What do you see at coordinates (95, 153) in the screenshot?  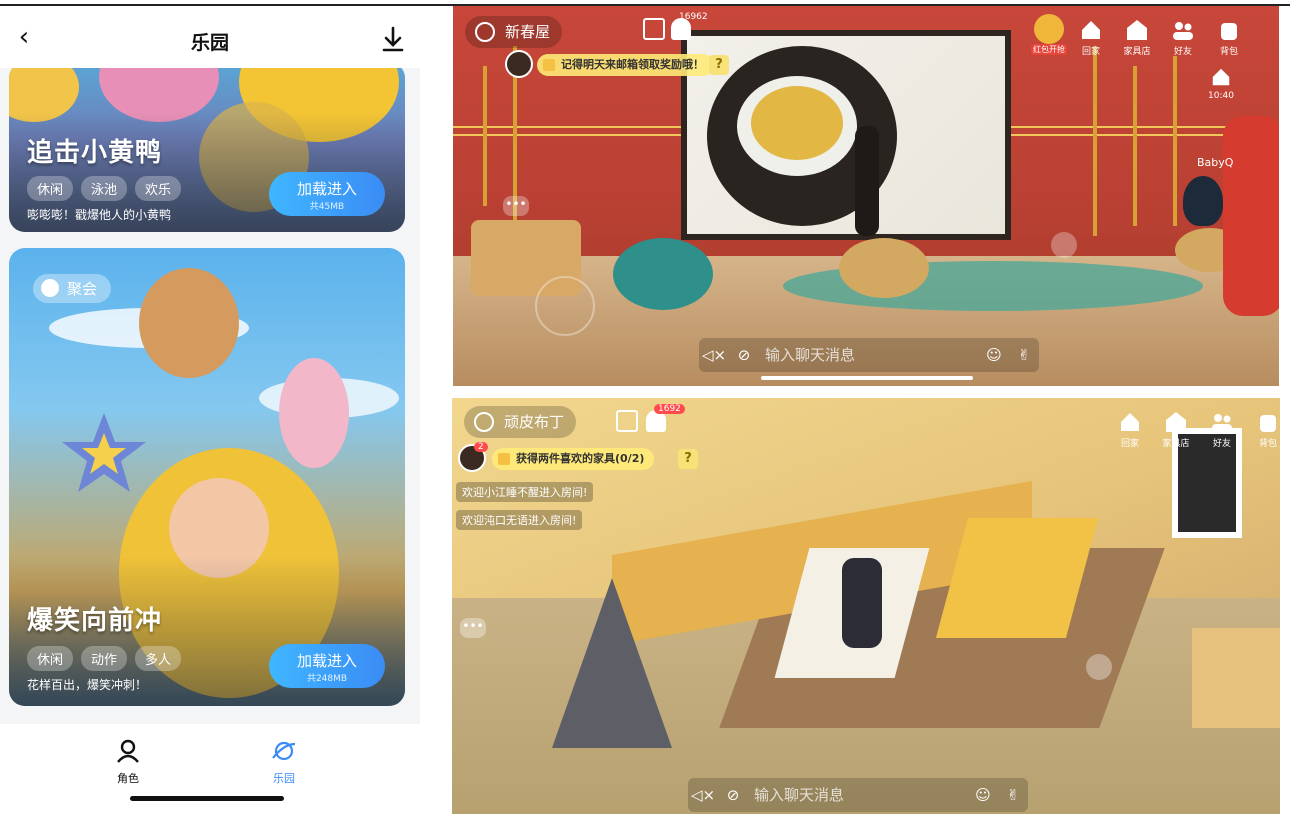 I see `game-title: 追击小黄鸭` at bounding box center [95, 153].